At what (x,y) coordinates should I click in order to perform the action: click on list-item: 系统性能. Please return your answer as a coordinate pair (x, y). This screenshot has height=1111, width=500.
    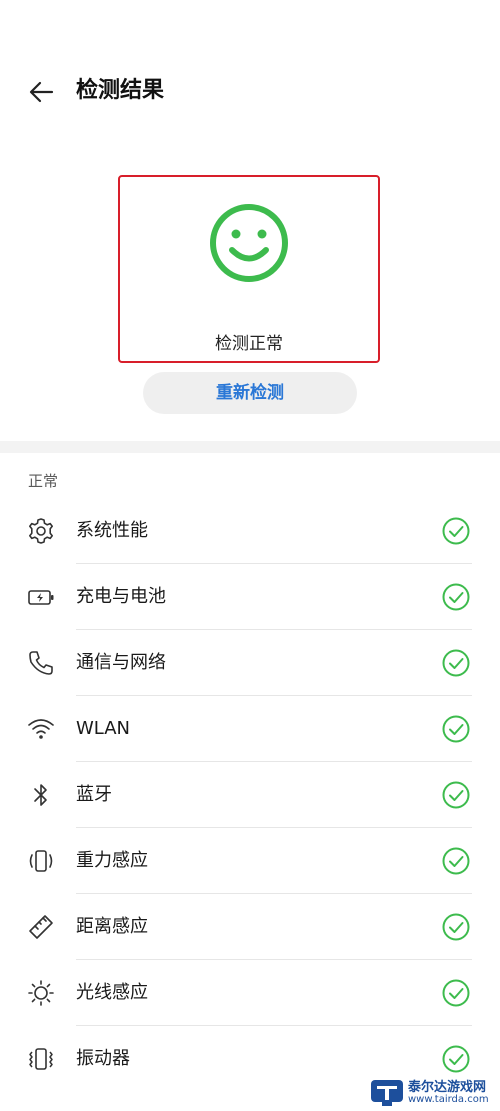
    Looking at the image, I should click on (250, 531).